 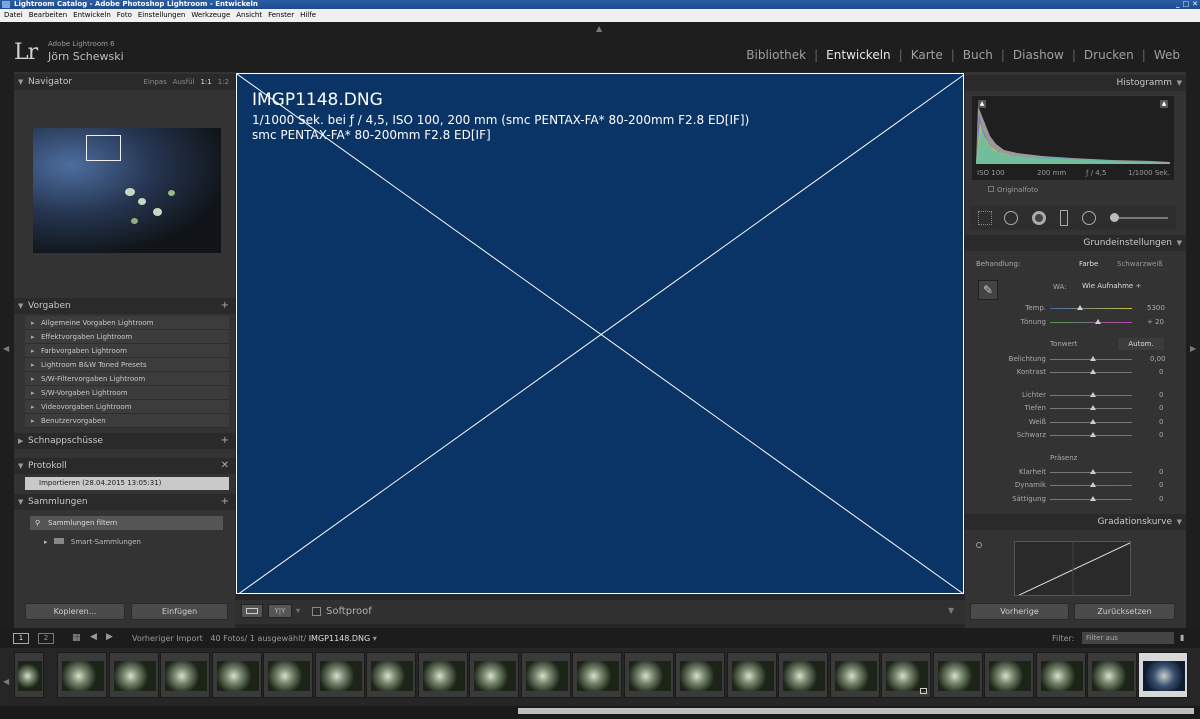 What do you see at coordinates (308, 15) in the screenshot?
I see `menu-hilfe: Hilfe` at bounding box center [308, 15].